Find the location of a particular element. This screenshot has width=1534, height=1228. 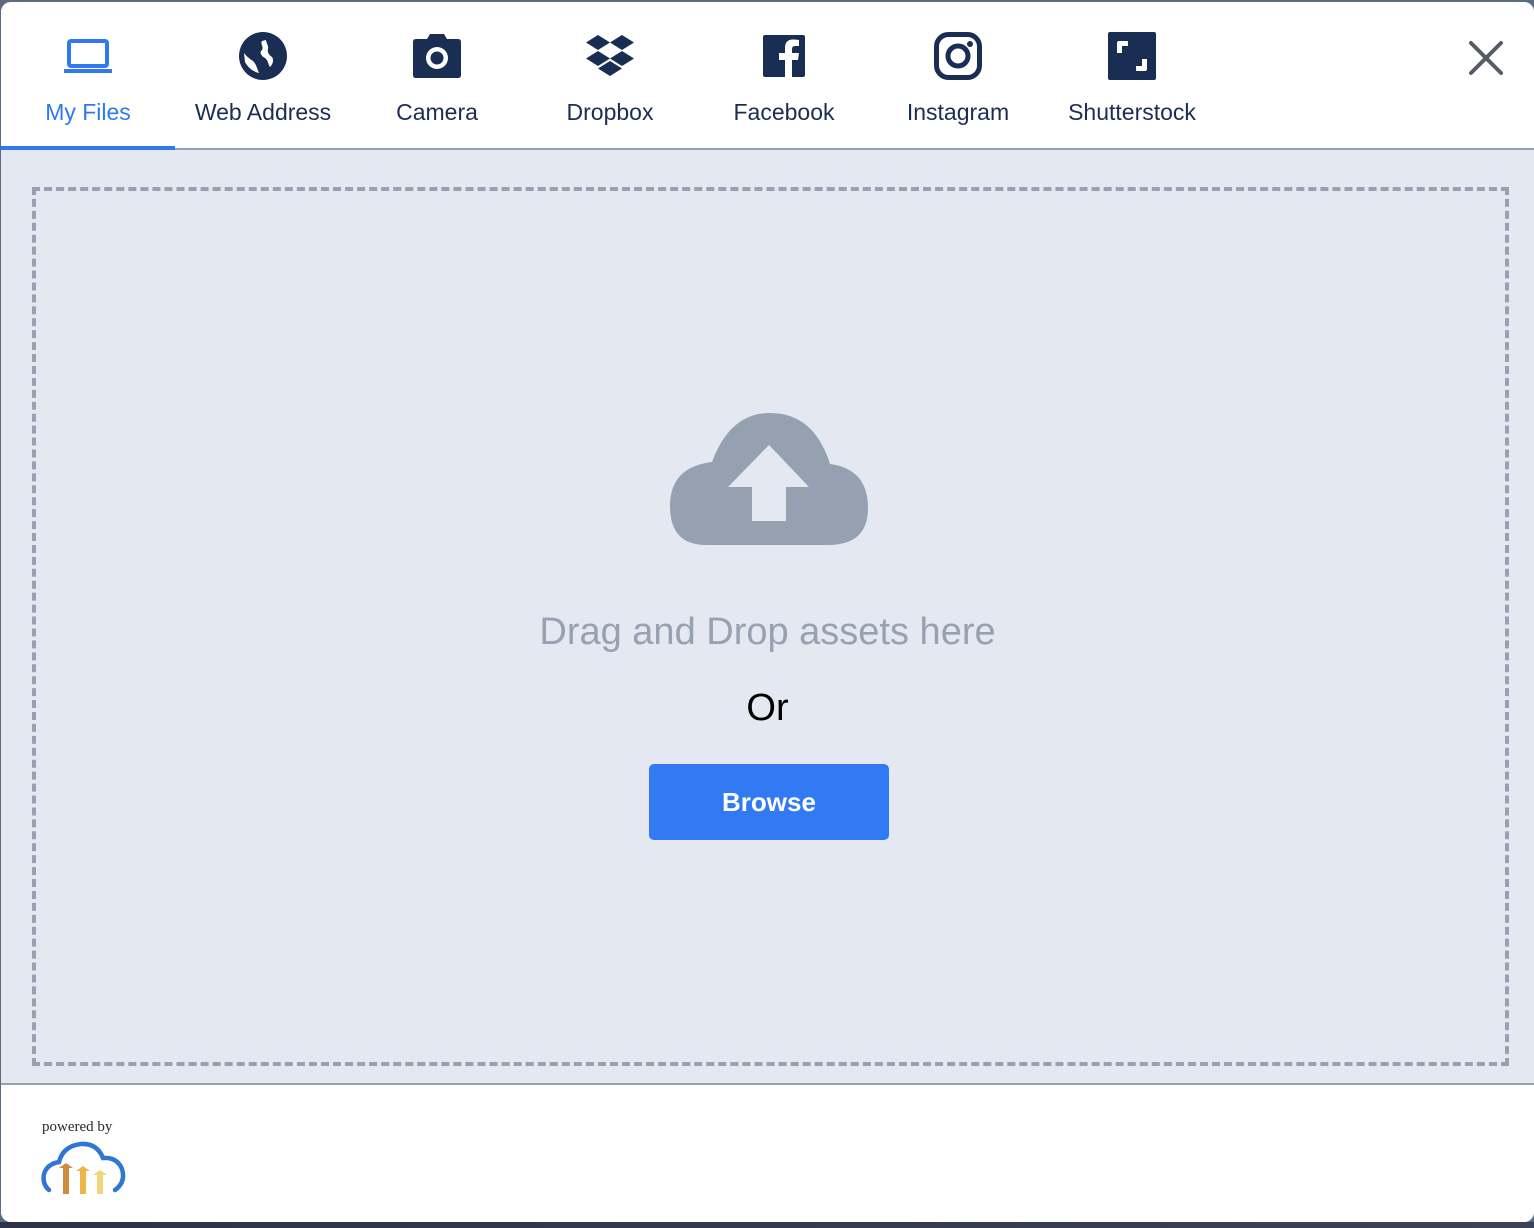

close-button is located at coordinates (1486, 58).